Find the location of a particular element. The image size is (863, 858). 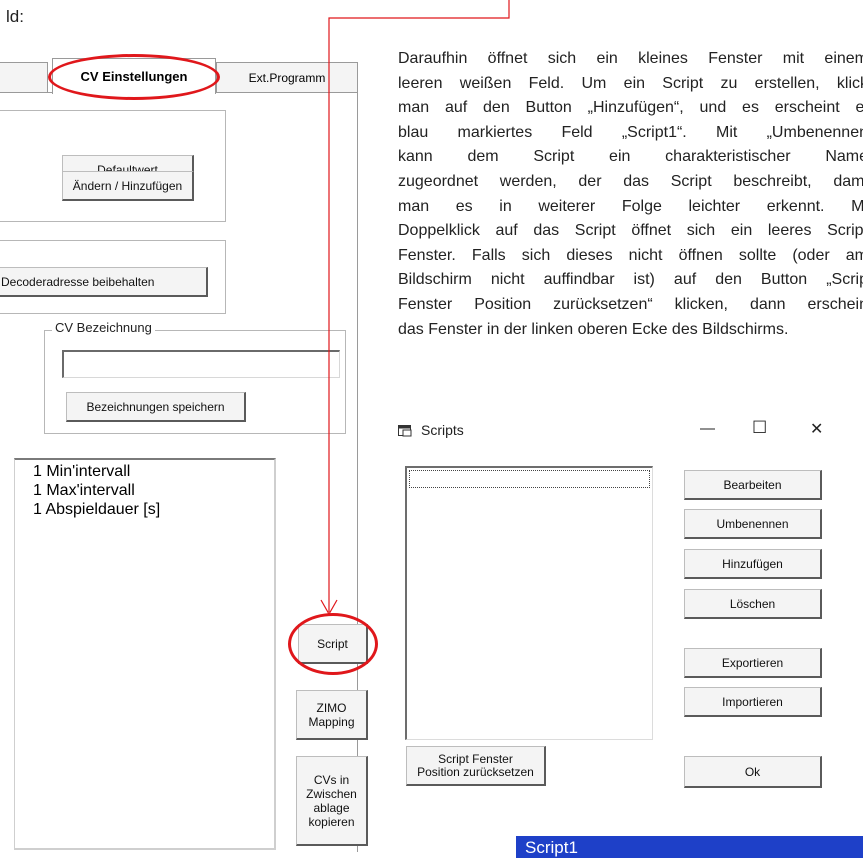

close-icon: ✕ is located at coordinates (816, 429).